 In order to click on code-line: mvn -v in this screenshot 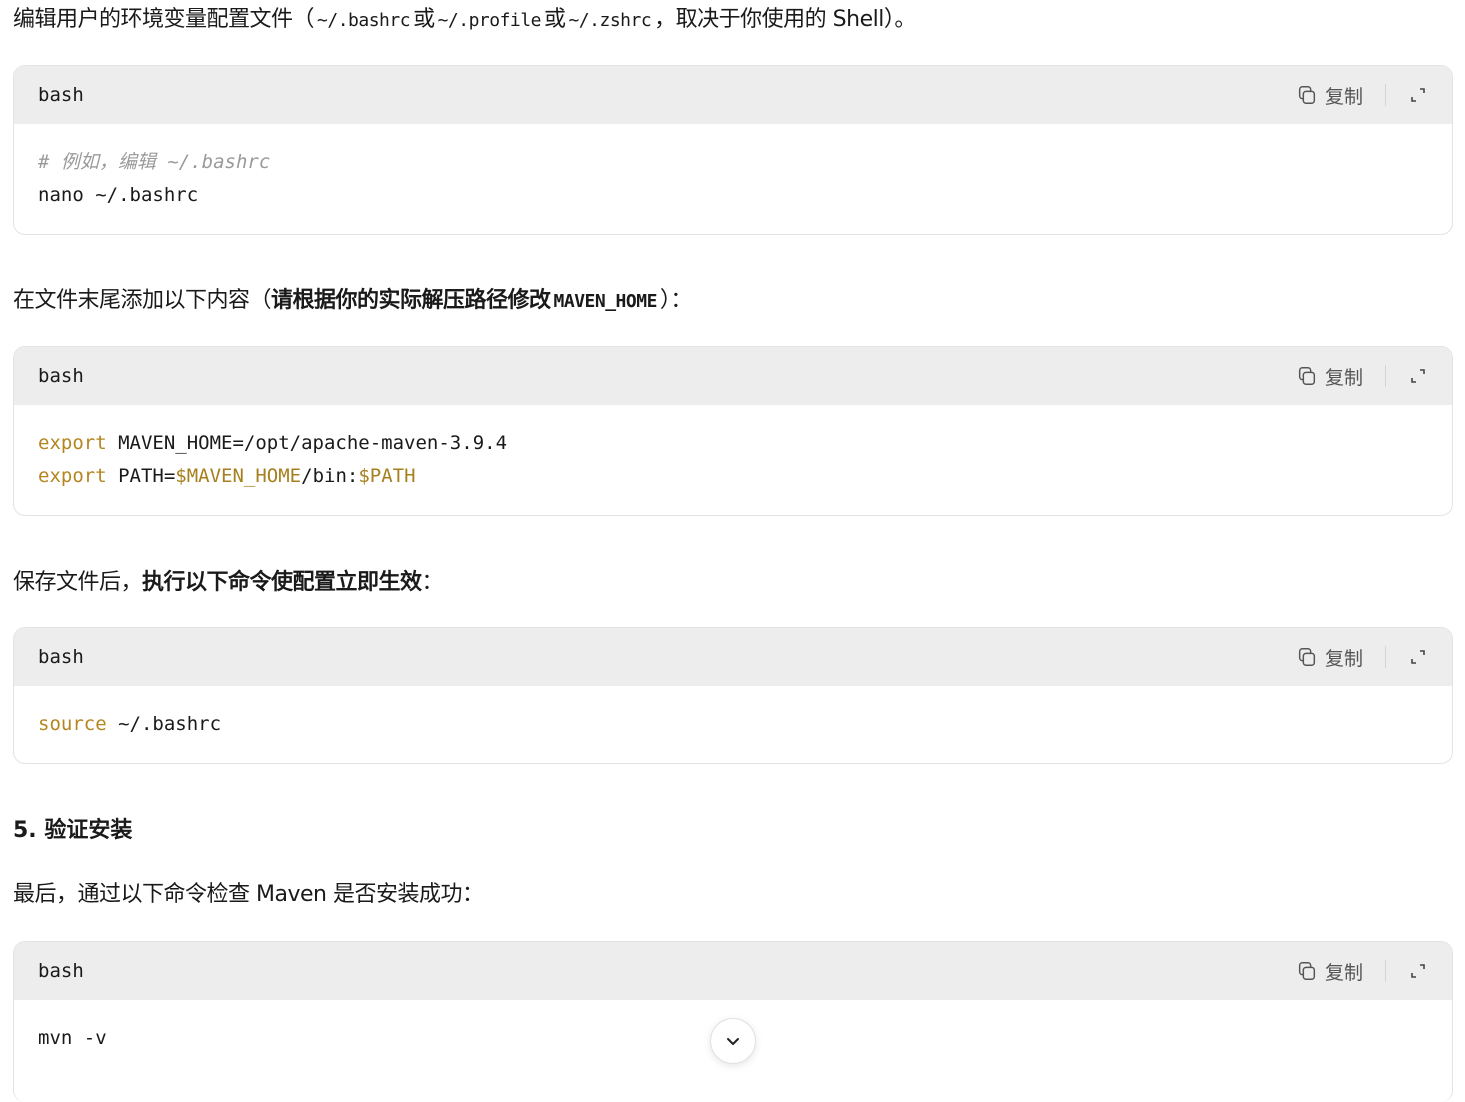, I will do `click(72, 1038)`.